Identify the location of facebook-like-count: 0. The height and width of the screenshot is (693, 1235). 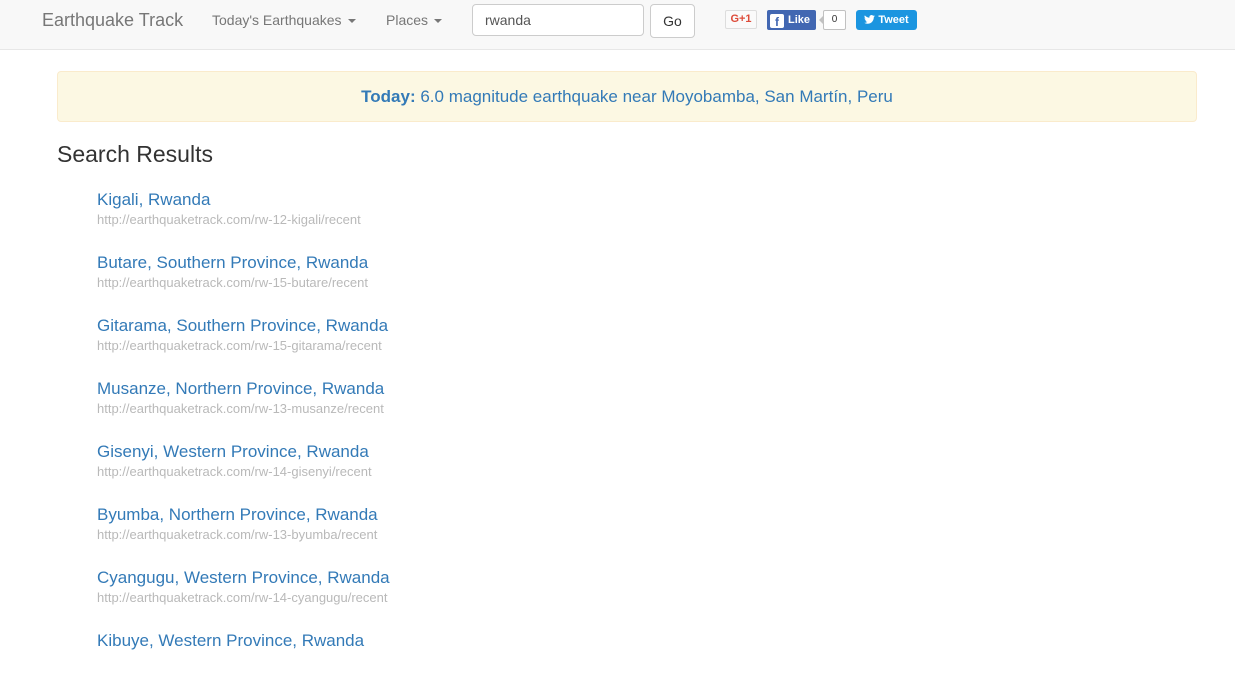
(832, 20).